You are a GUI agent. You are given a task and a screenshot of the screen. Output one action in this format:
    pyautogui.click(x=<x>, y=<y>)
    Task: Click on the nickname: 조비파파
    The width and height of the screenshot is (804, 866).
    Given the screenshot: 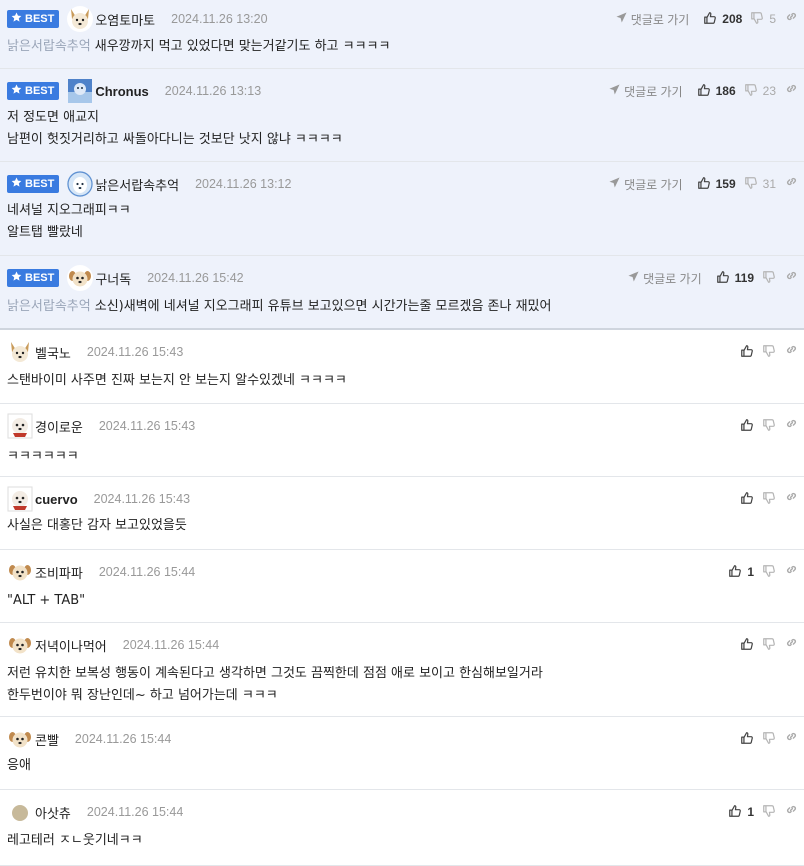 What is the action you would take?
    pyautogui.click(x=59, y=572)
    